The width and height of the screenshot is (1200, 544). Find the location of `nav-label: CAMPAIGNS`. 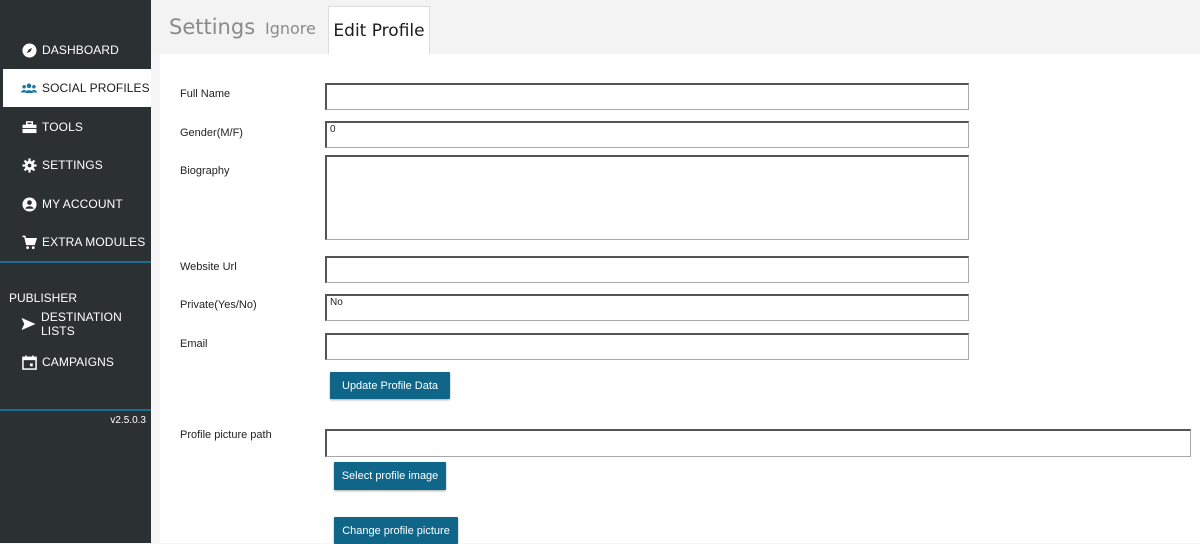

nav-label: CAMPAIGNS is located at coordinates (78, 362).